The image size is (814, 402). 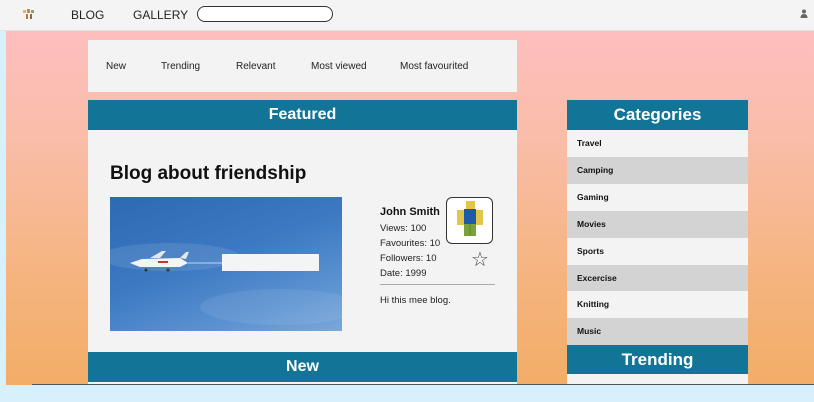 I want to click on avatar-figure, so click(x=470, y=218).